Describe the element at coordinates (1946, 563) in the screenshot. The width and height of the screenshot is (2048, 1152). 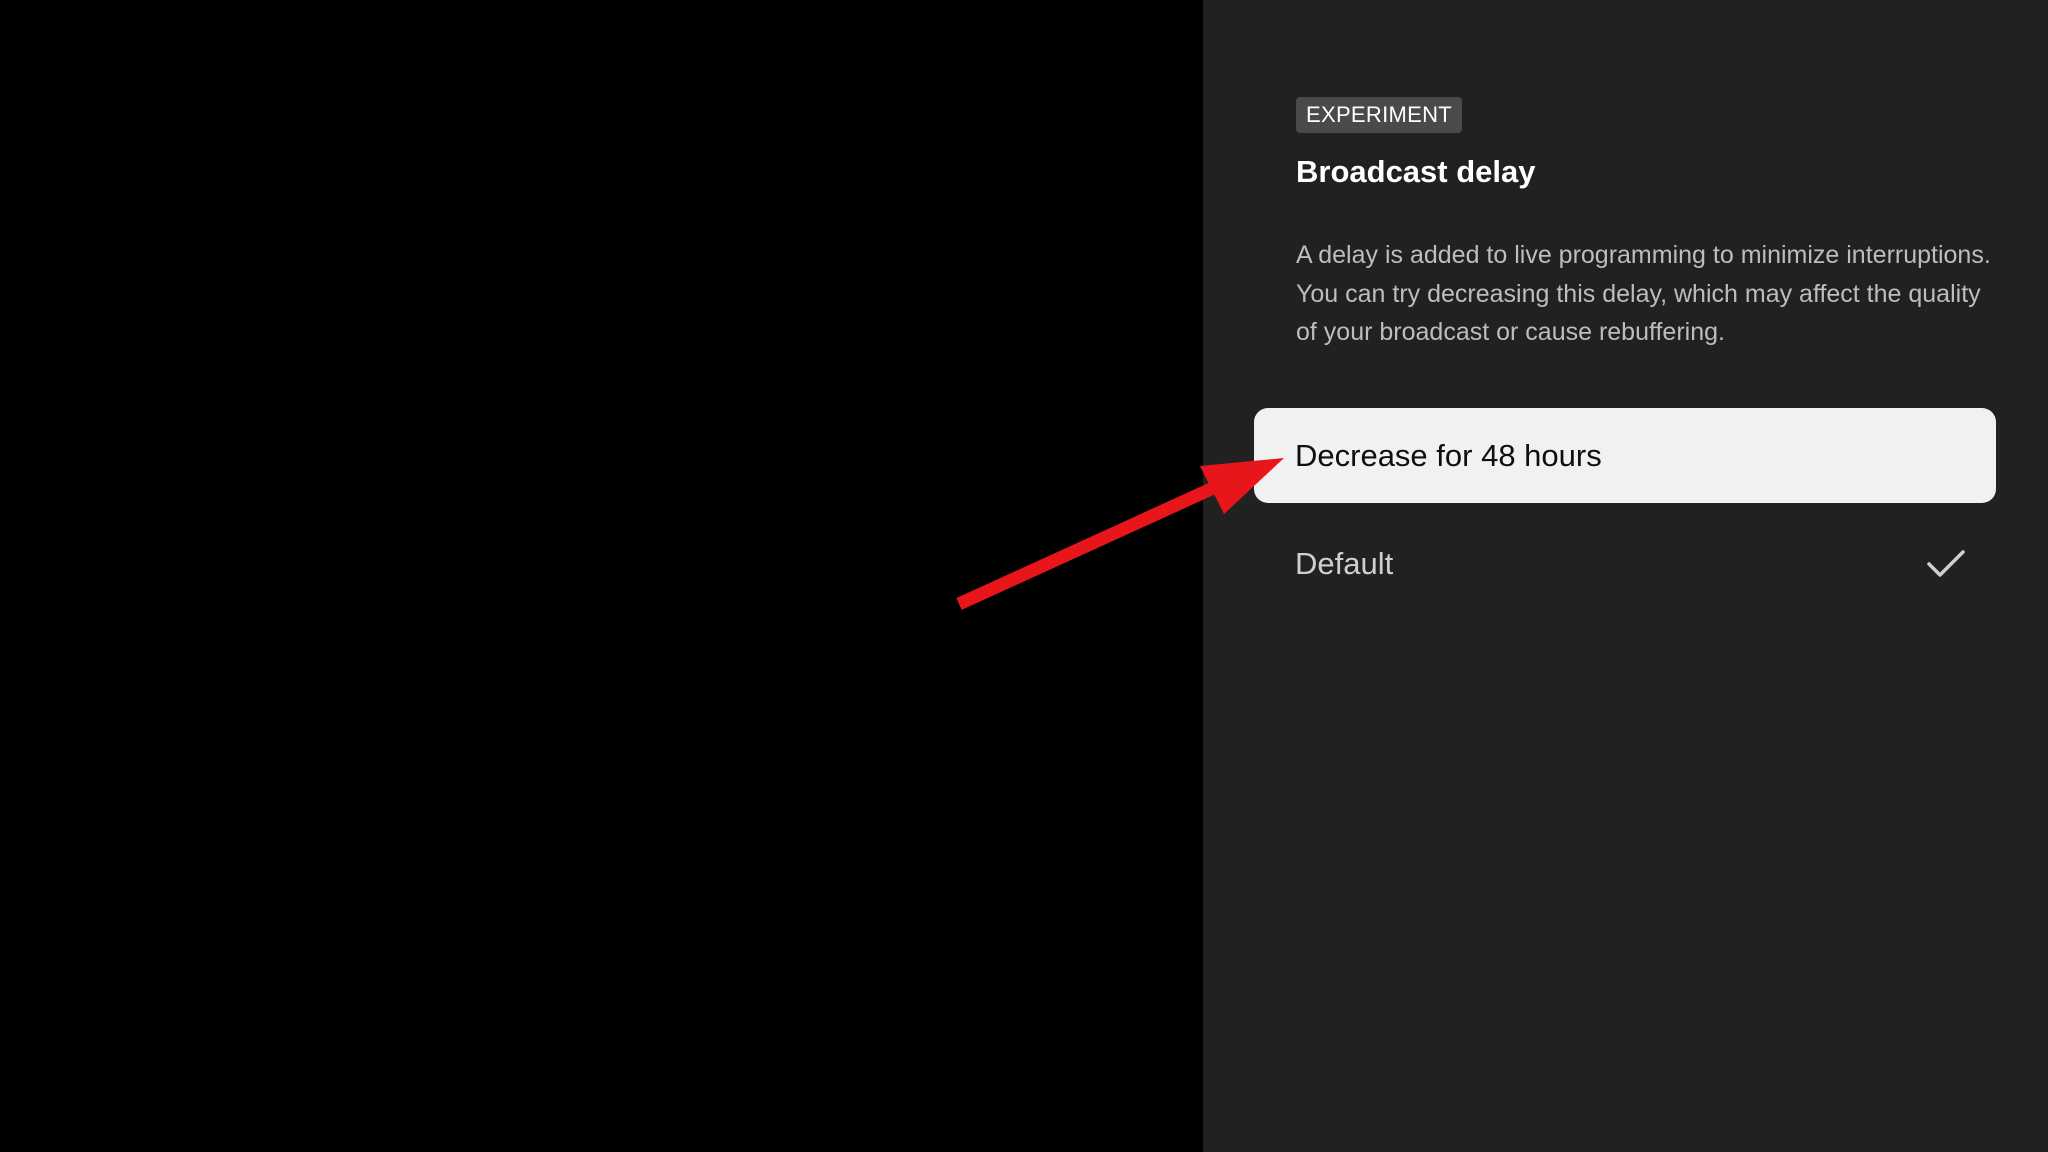
I see `check-icon` at that location.